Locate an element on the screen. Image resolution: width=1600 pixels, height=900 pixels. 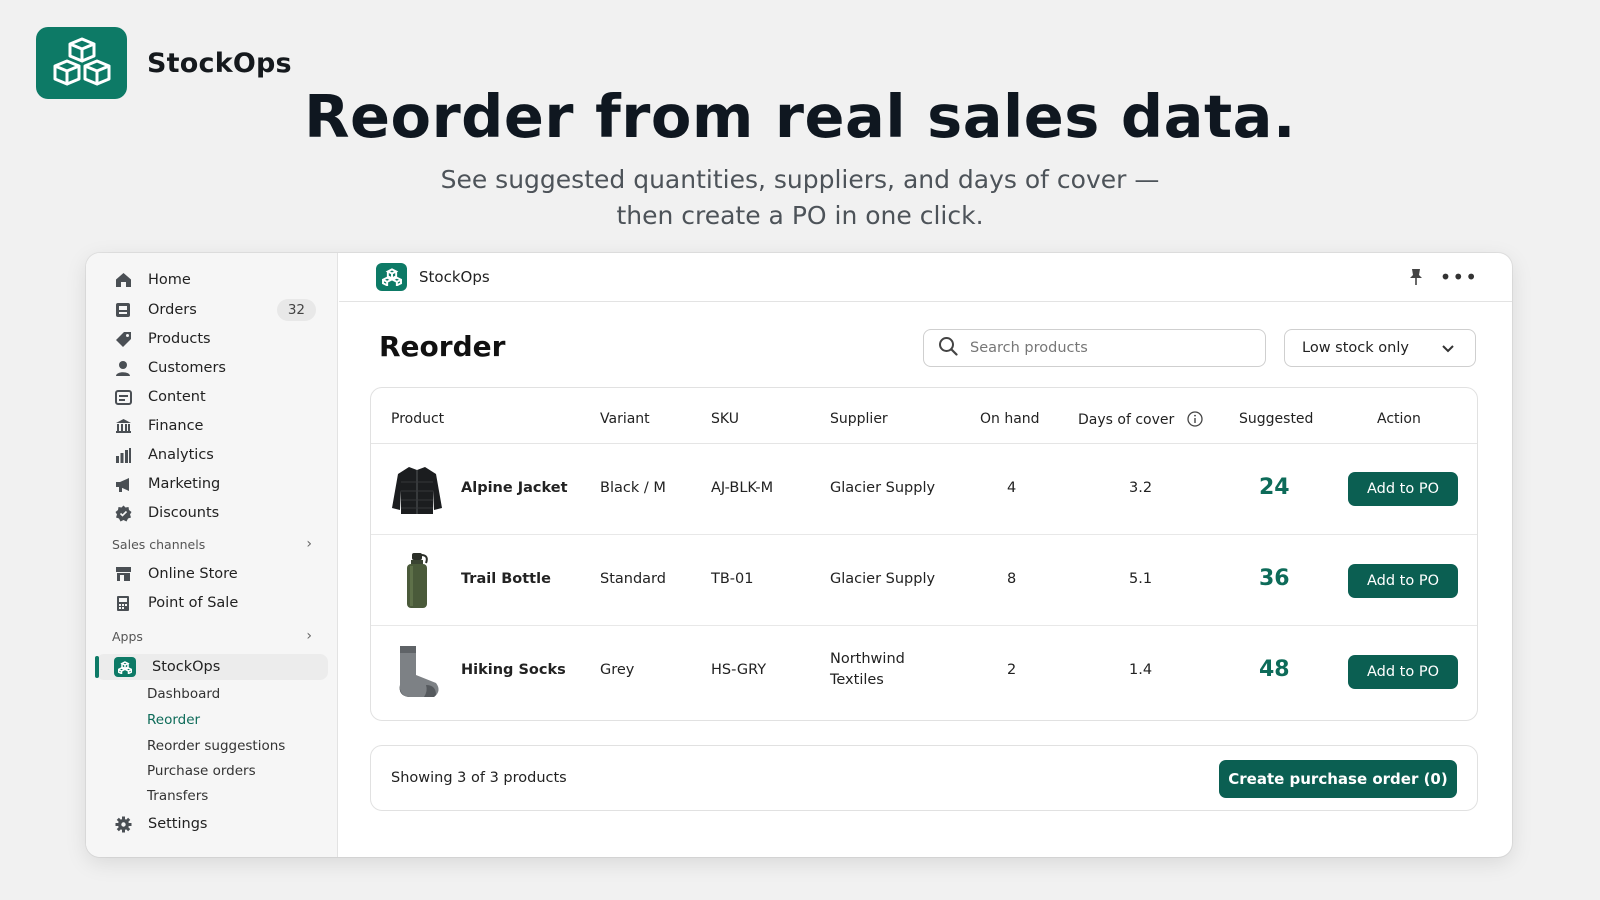
sku-cell: TB-01 is located at coordinates (732, 579).